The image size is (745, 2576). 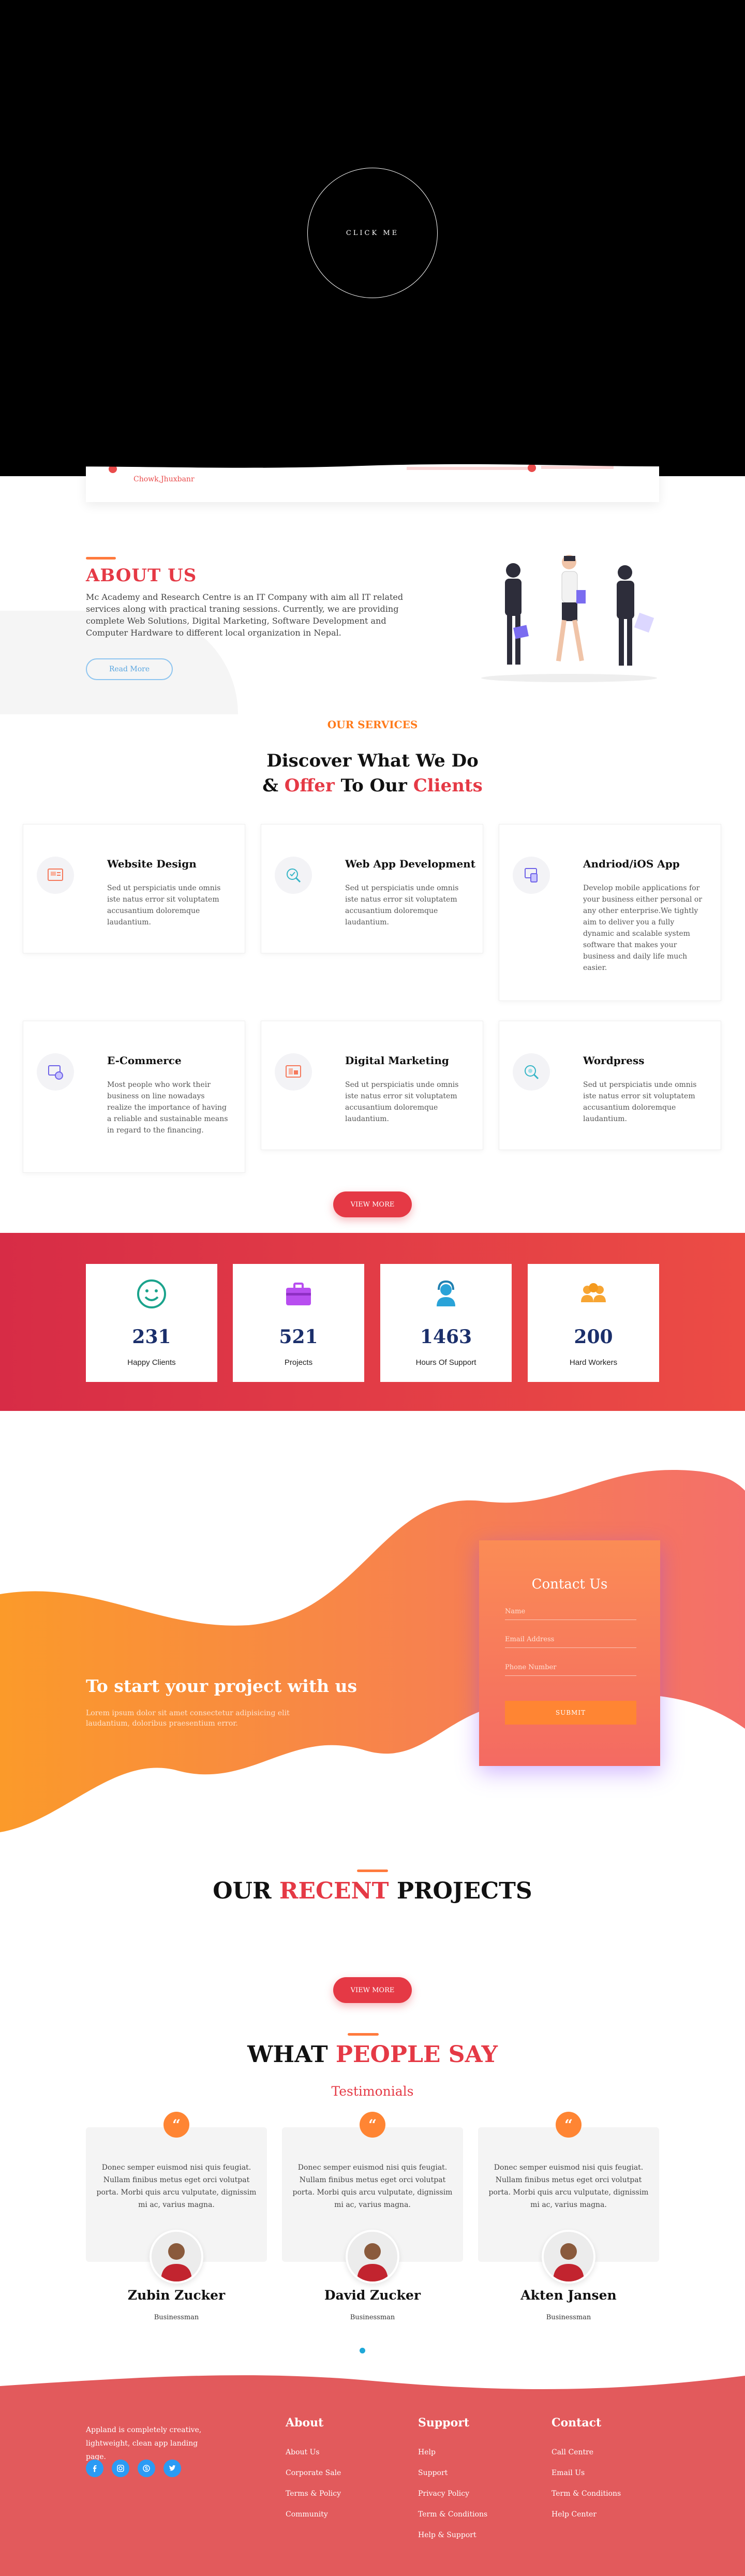 What do you see at coordinates (571, 1612) in the screenshot?
I see `name-field` at bounding box center [571, 1612].